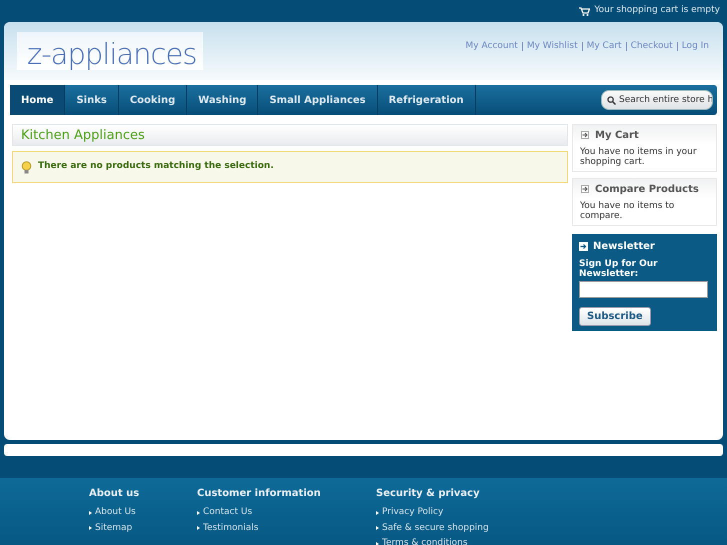  What do you see at coordinates (26, 167) in the screenshot?
I see `lightbulb-icon` at bounding box center [26, 167].